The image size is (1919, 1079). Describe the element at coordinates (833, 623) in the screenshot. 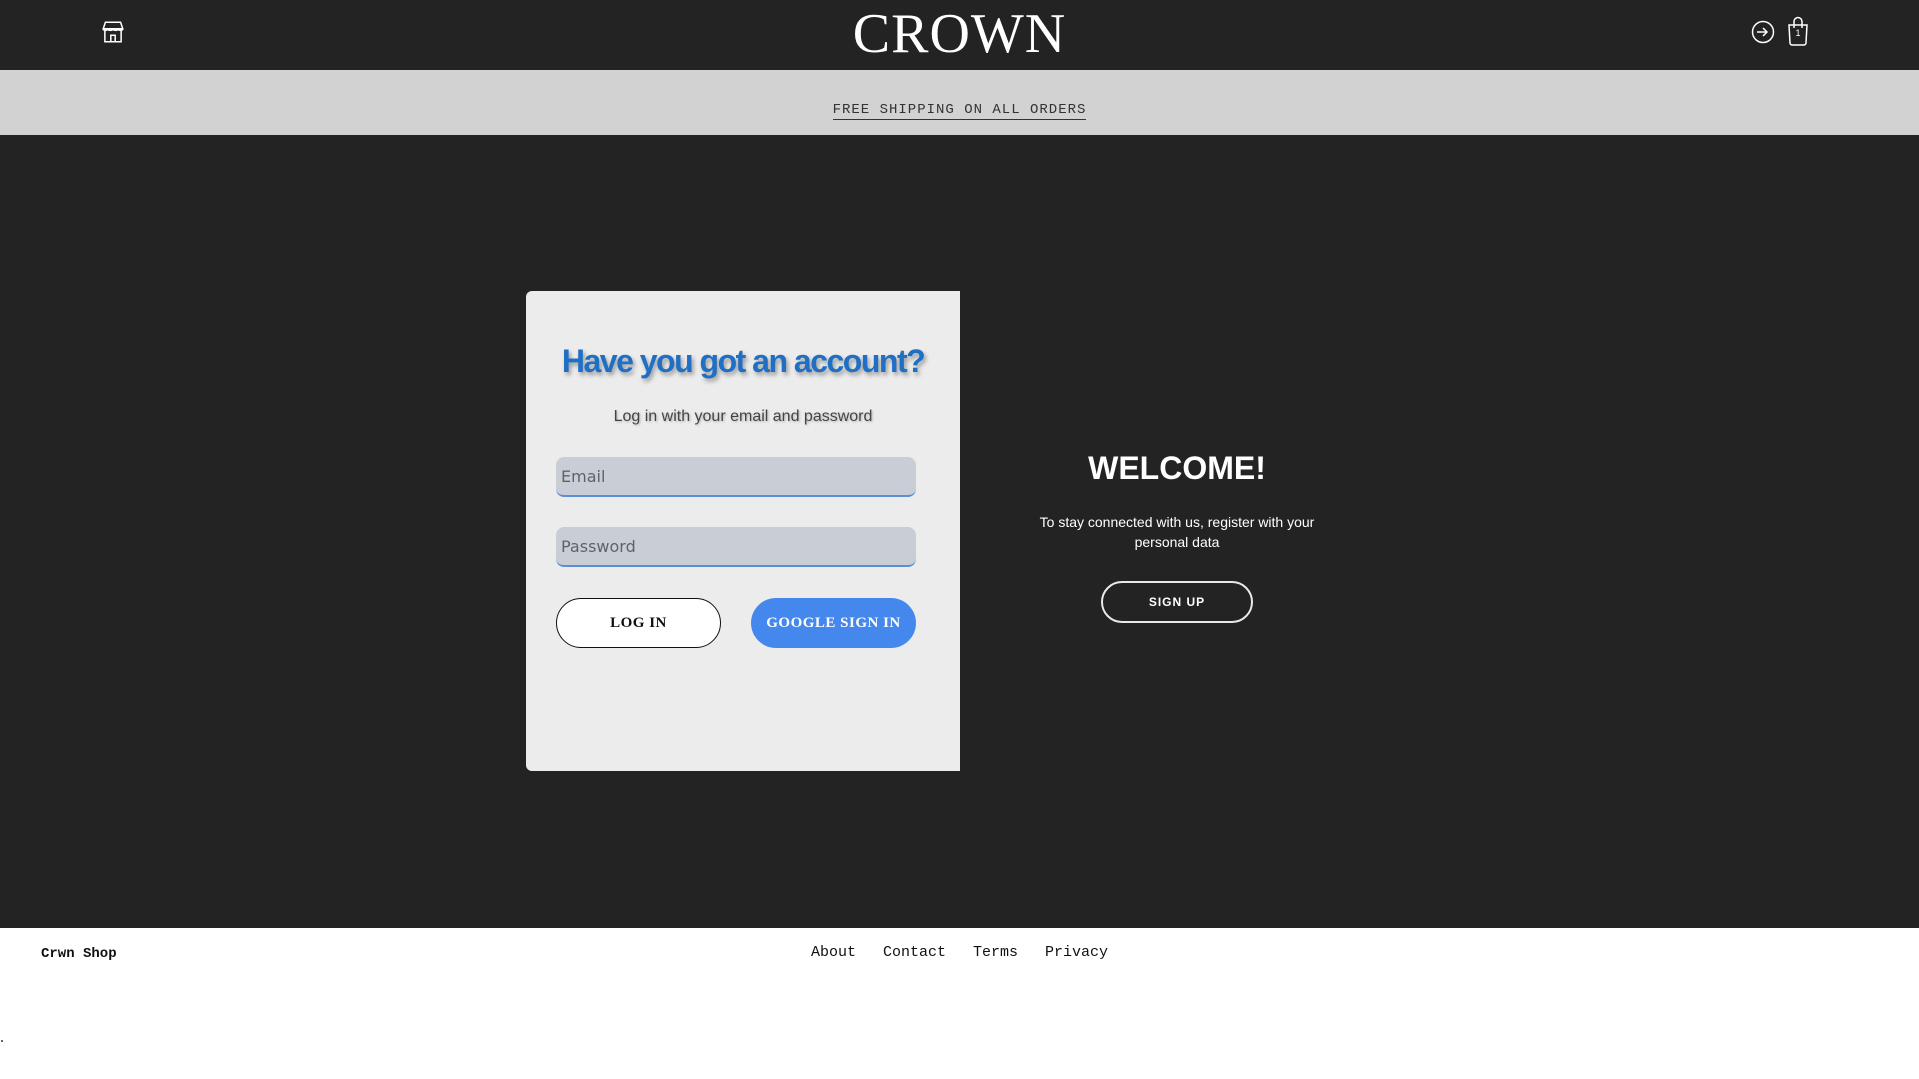

I see `google-signin-button: GOOGLE SIGN IN` at that location.